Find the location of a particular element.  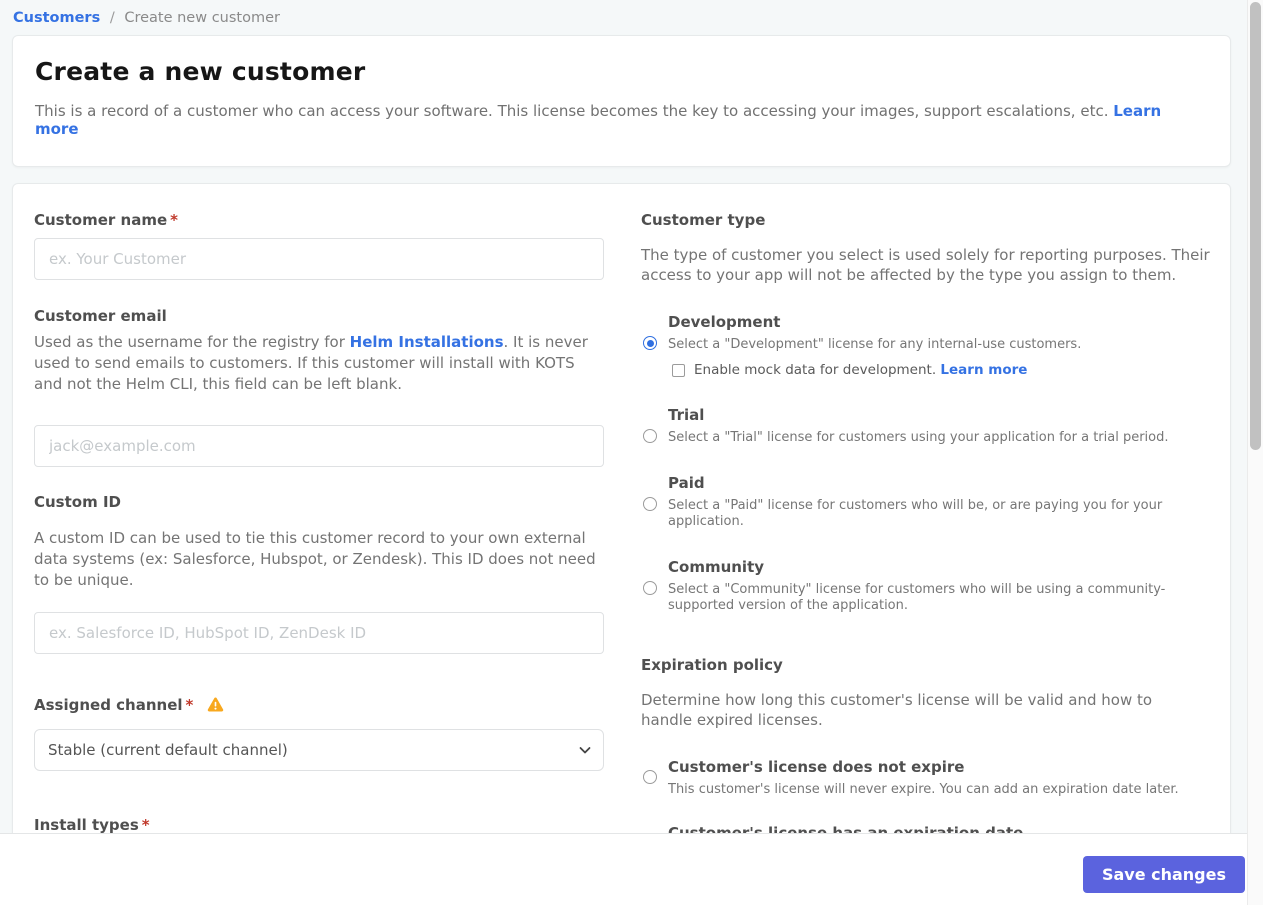

mock-data-checkbox is located at coordinates (678, 370).